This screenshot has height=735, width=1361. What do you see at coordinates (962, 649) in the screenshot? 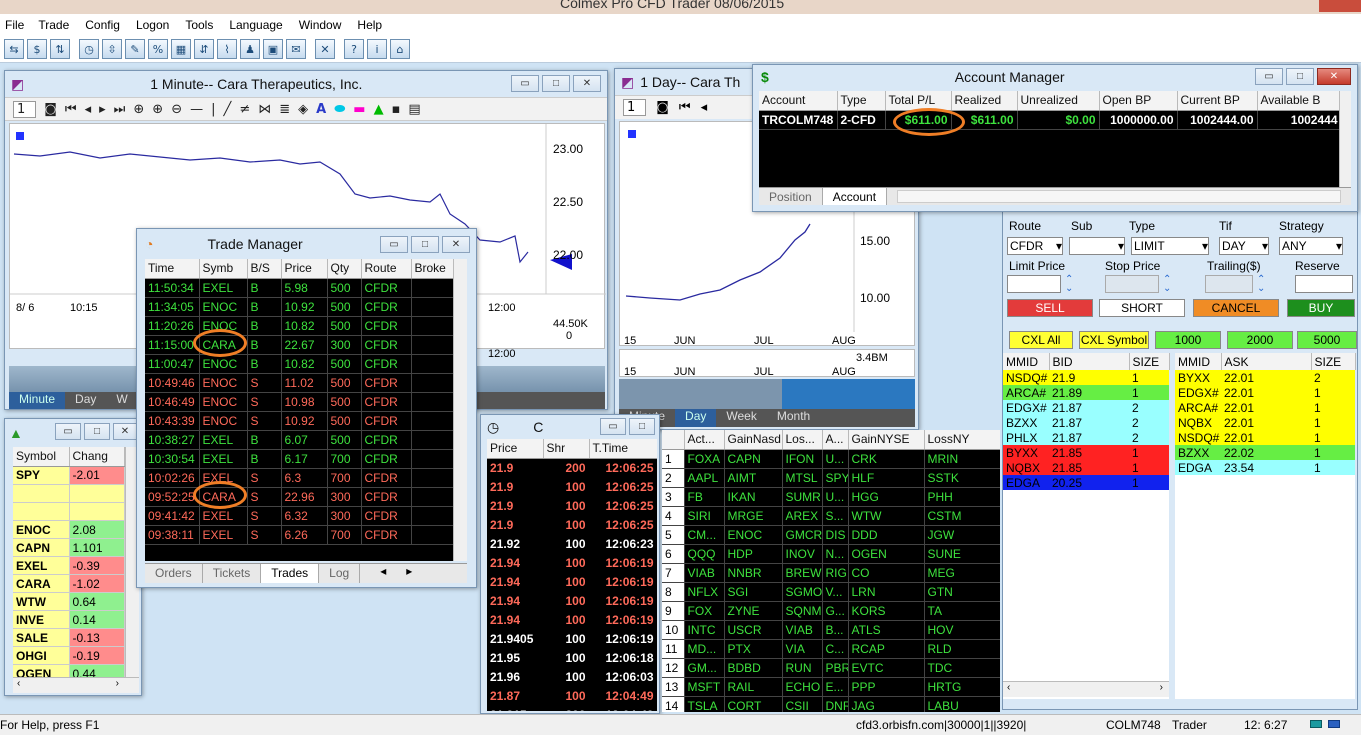
I see `mover-symbol: RLD` at bounding box center [962, 649].